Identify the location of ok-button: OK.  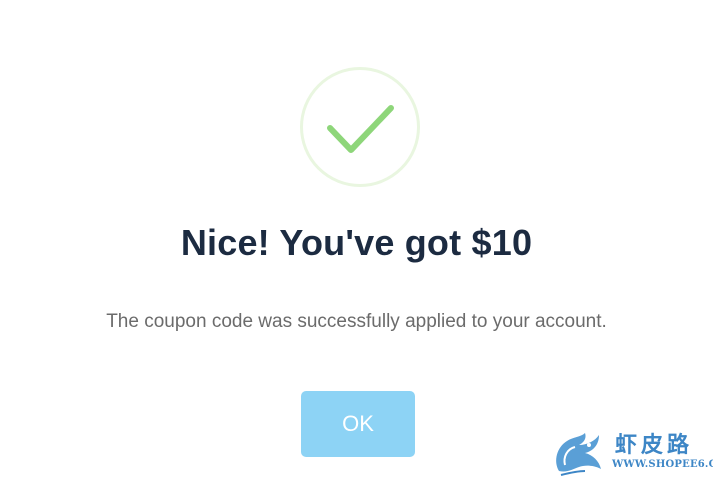
(358, 424).